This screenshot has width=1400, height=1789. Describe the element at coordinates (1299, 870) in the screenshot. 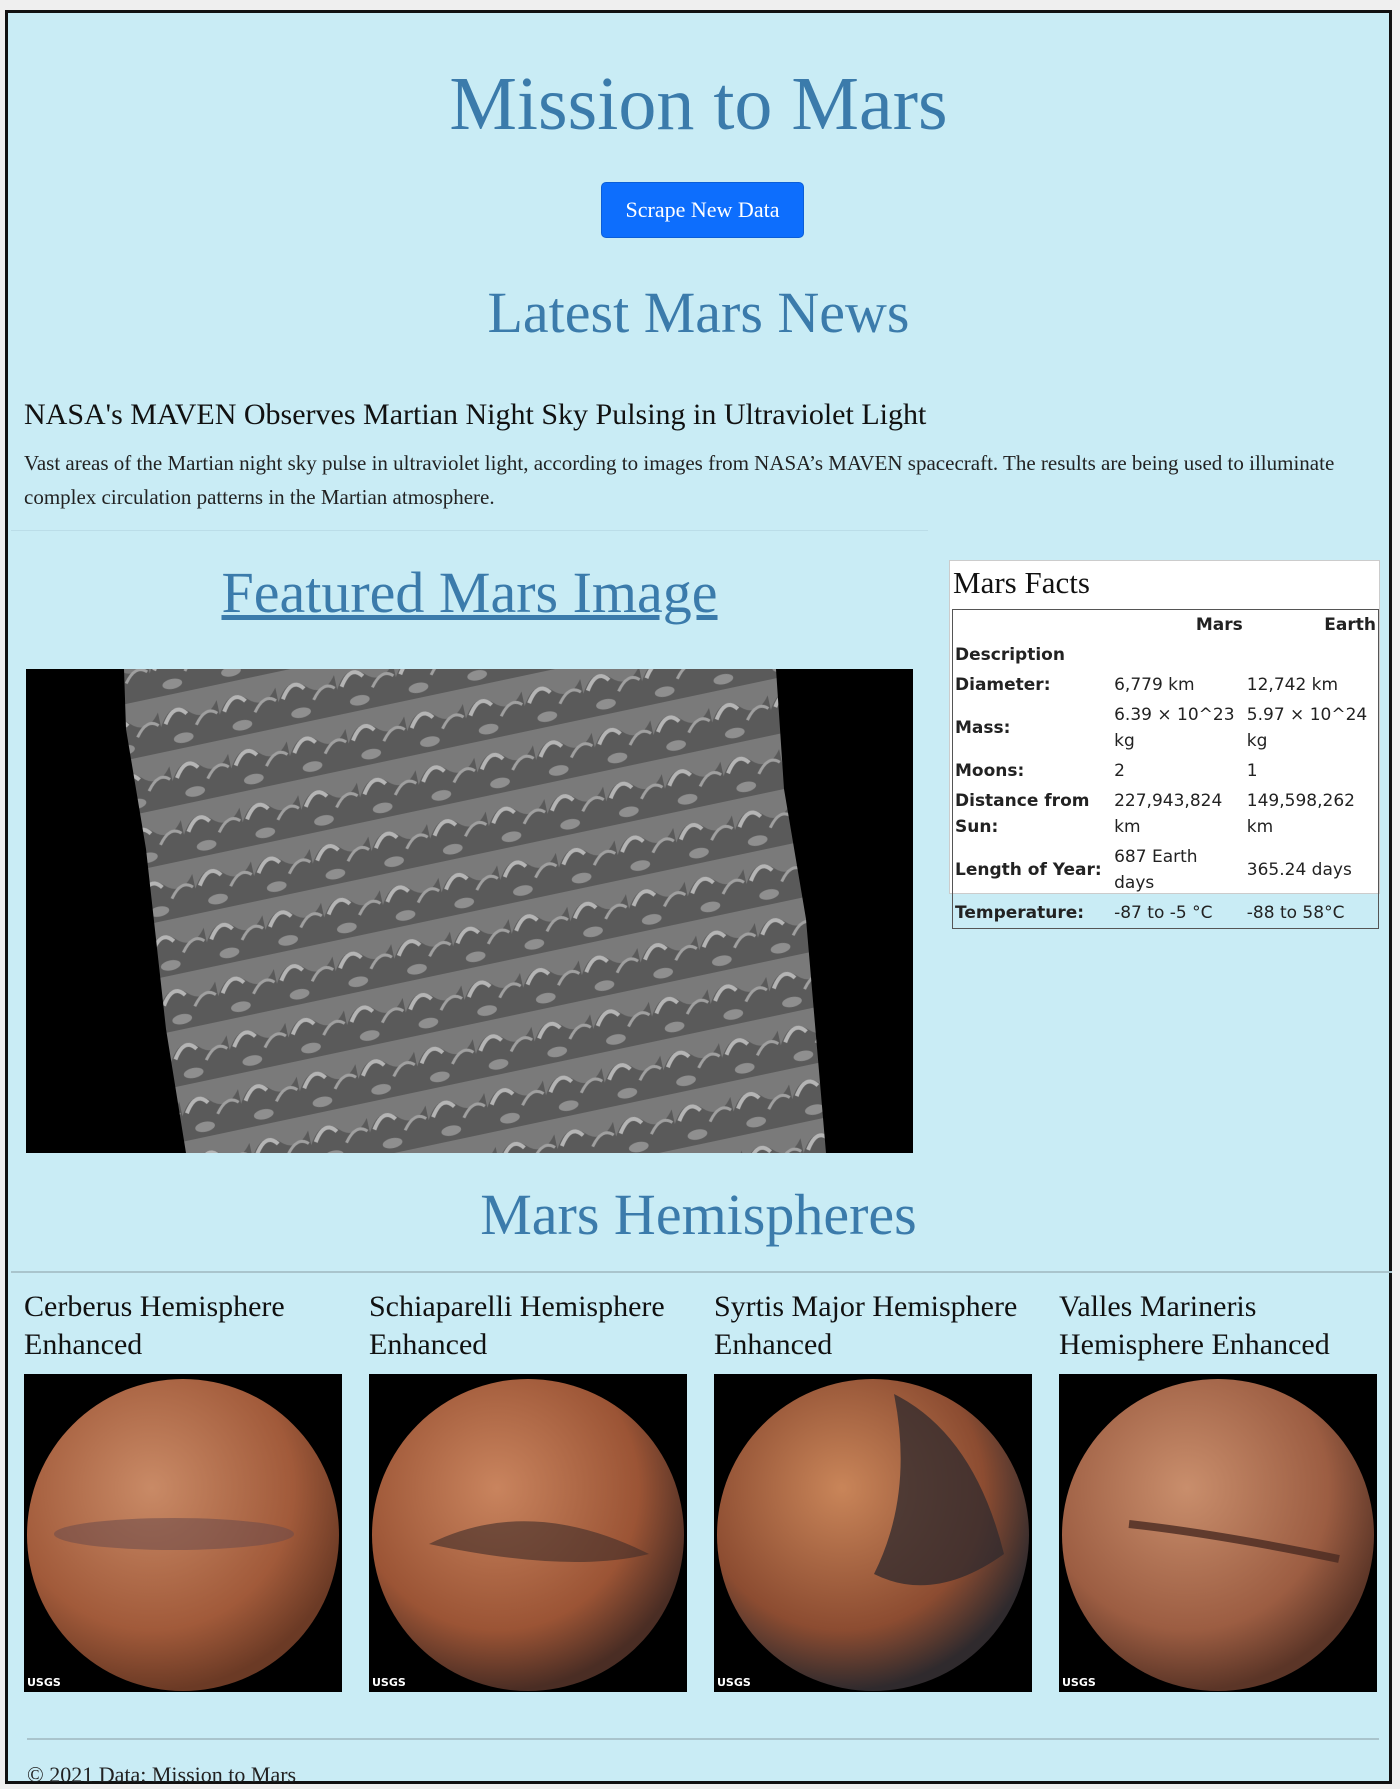

I see `fact-earth-value: 365.24 days` at that location.